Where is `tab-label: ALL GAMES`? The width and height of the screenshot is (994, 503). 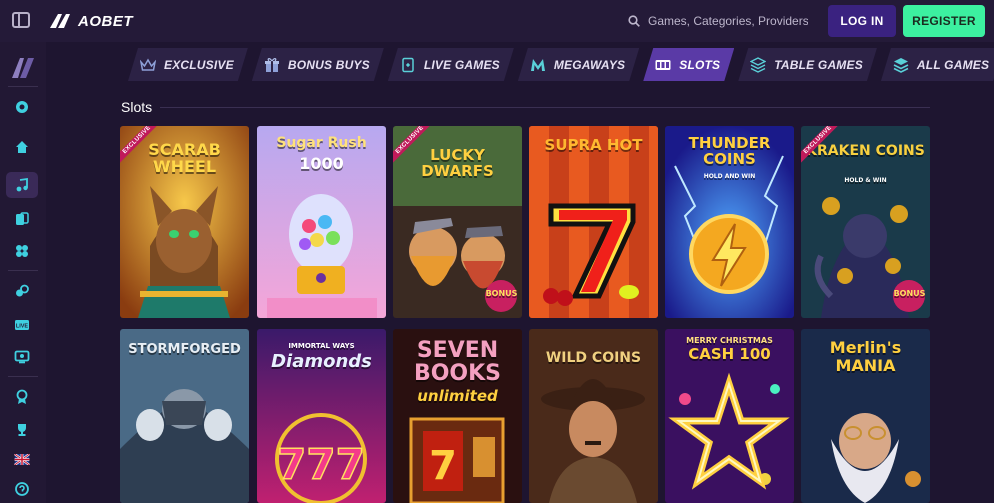 tab-label: ALL GAMES is located at coordinates (953, 64).